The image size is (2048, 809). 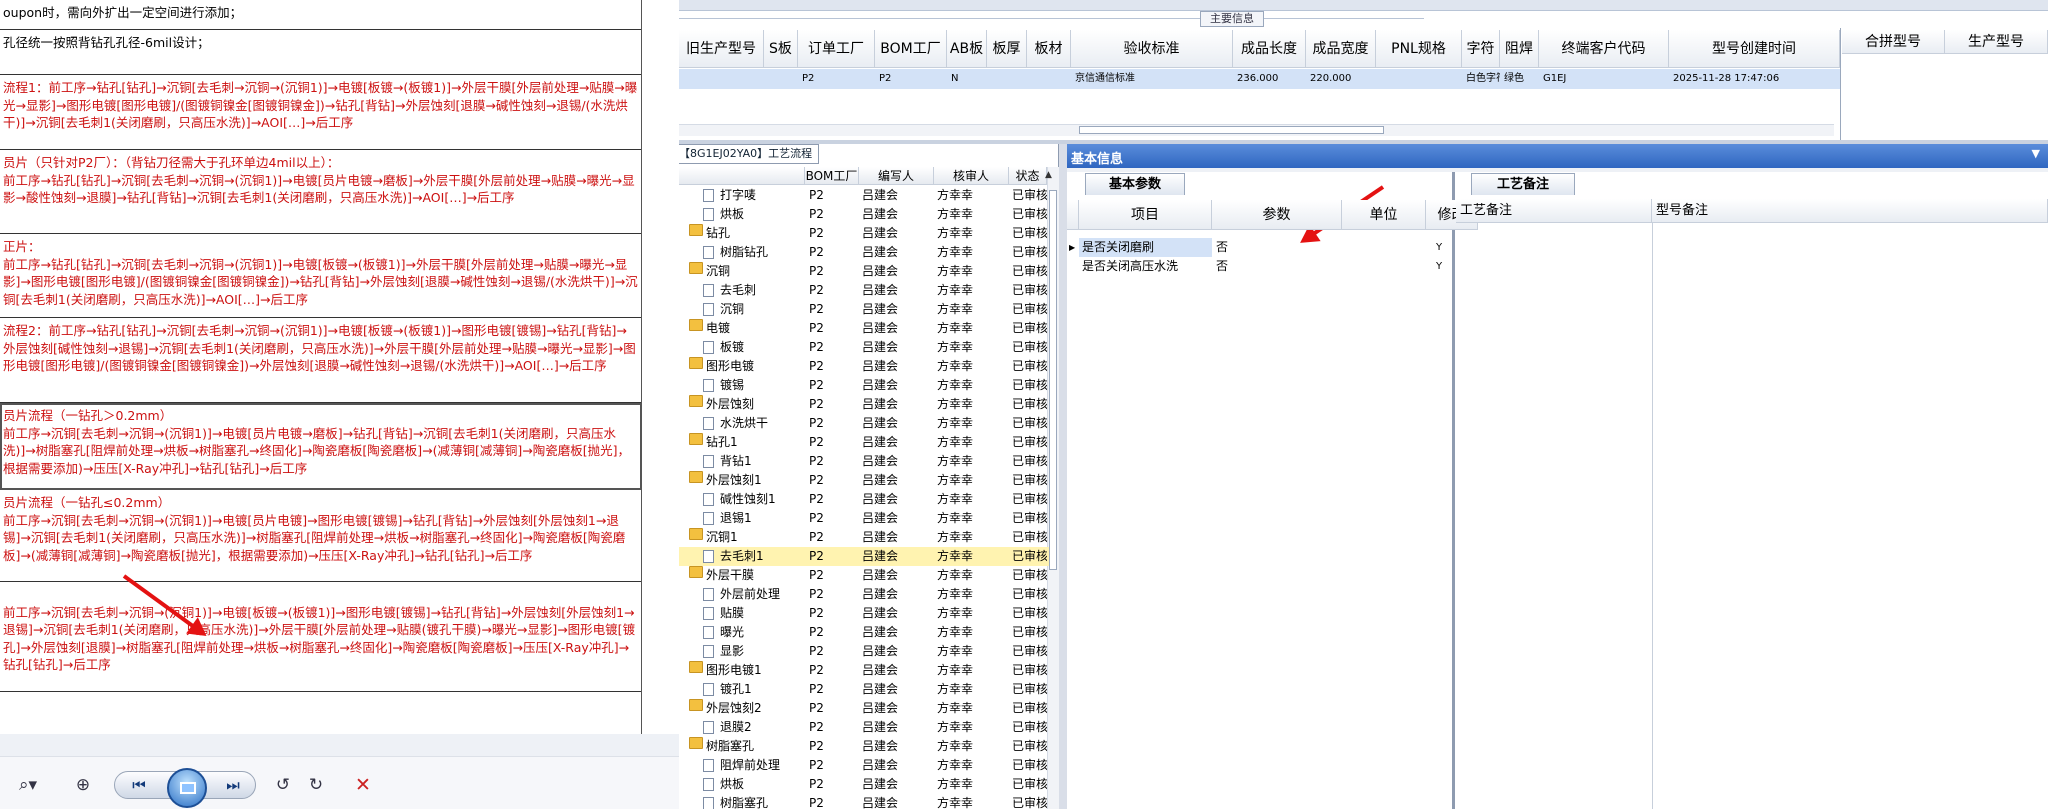 What do you see at coordinates (864, 613) in the screenshot?
I see `tree-row: 贴膜 P2 吕建会 方幸幸 已审核` at bounding box center [864, 613].